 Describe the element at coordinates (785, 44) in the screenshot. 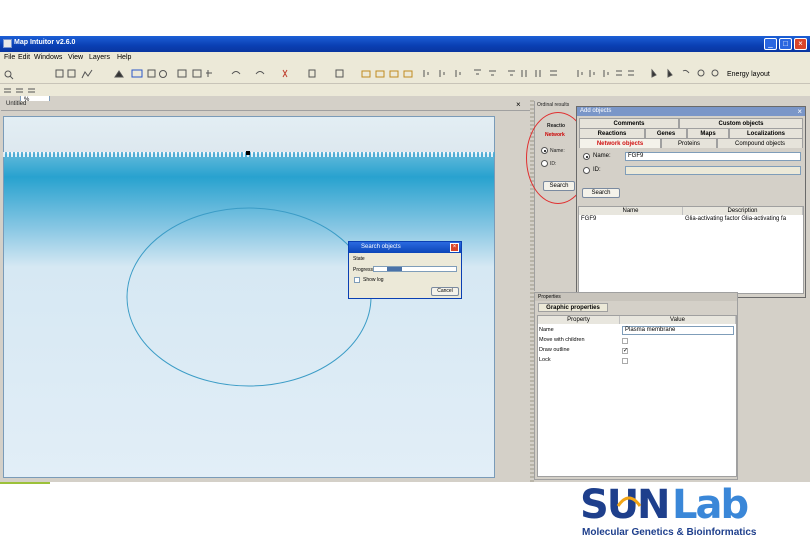

I see `maximize-button: □` at that location.